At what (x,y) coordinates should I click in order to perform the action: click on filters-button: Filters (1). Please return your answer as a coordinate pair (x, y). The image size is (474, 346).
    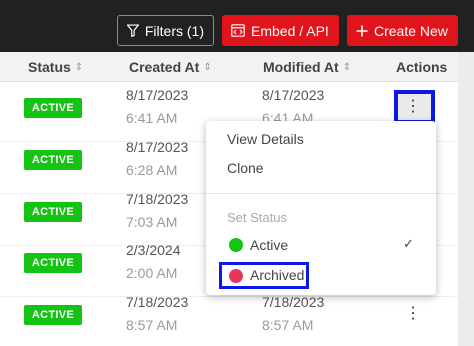
    Looking at the image, I should click on (165, 30).